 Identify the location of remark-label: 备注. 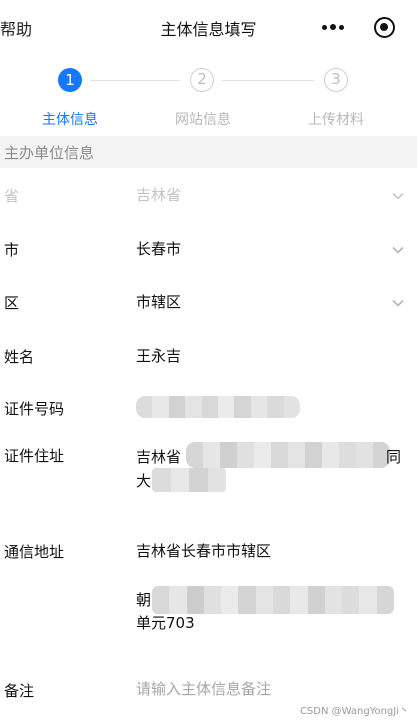
(19, 691).